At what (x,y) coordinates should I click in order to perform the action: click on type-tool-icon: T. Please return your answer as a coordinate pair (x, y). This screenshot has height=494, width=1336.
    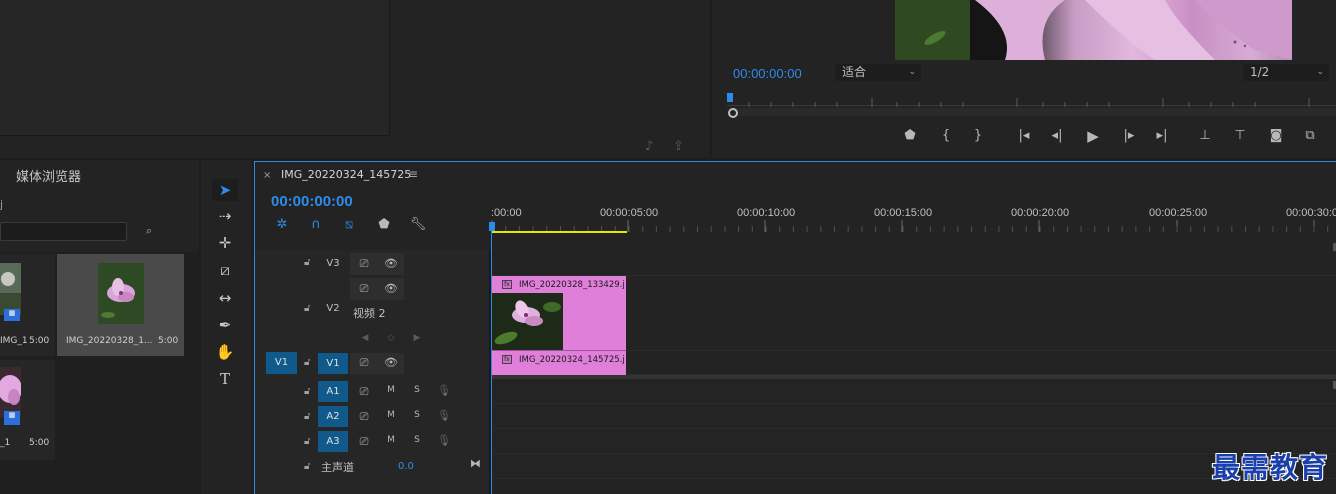
    Looking at the image, I should click on (225, 379).